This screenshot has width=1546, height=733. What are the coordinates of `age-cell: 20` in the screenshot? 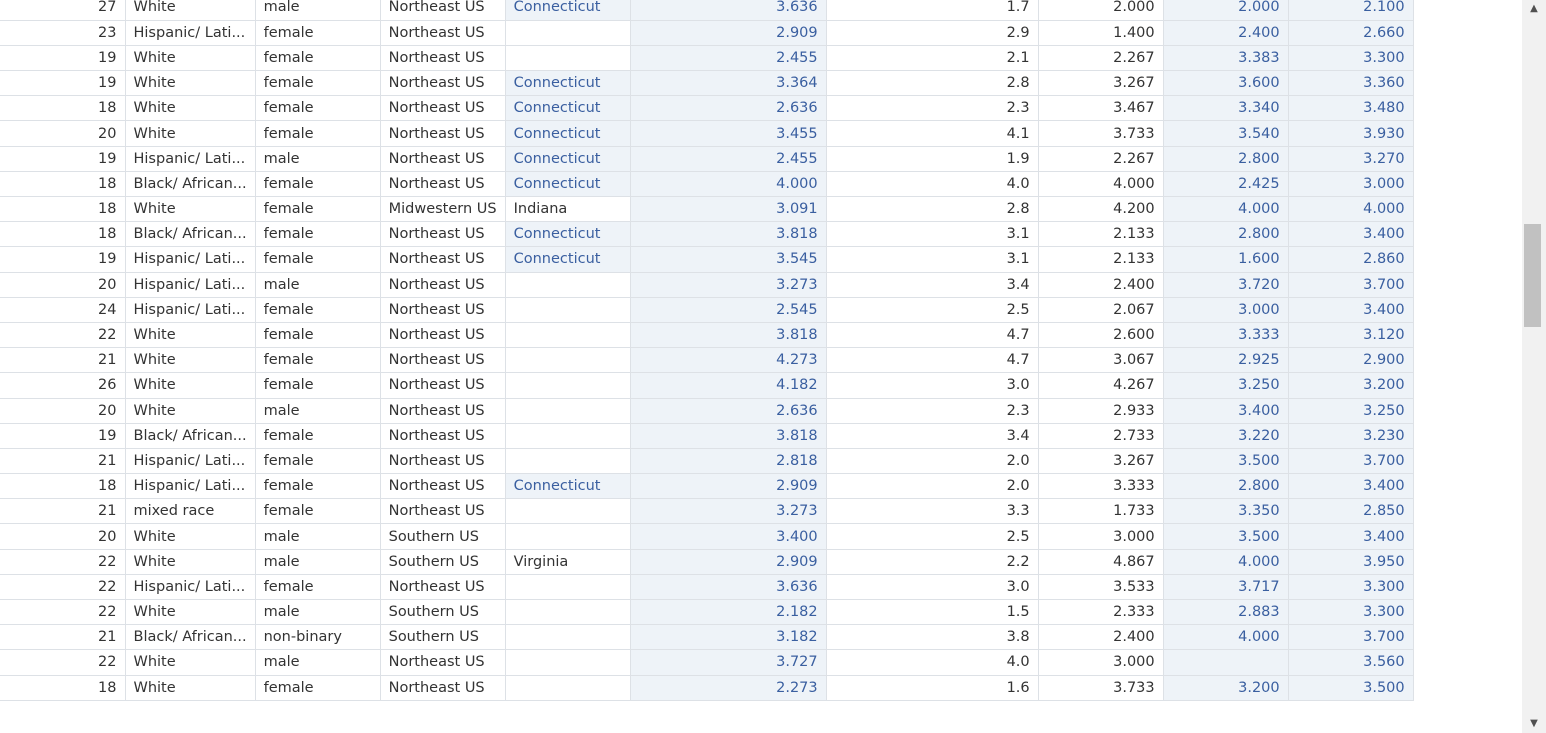 It's located at (63, 133).